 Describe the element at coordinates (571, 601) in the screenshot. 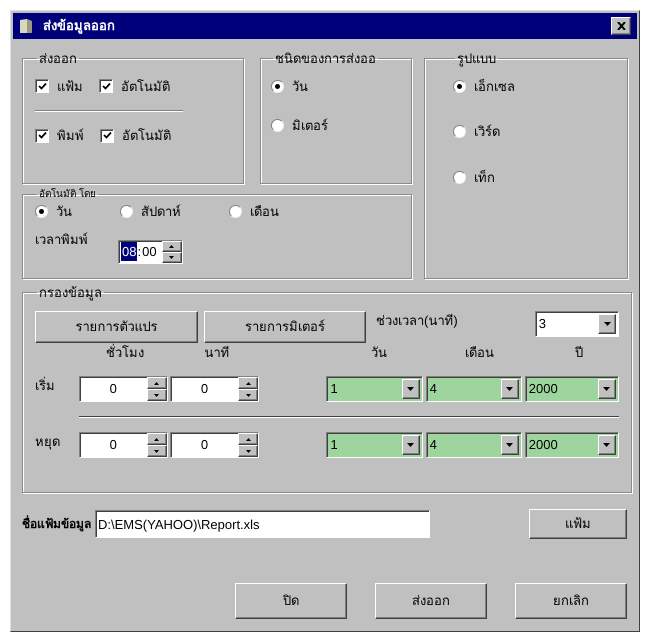

I see `push-button: ยกเลิก` at that location.